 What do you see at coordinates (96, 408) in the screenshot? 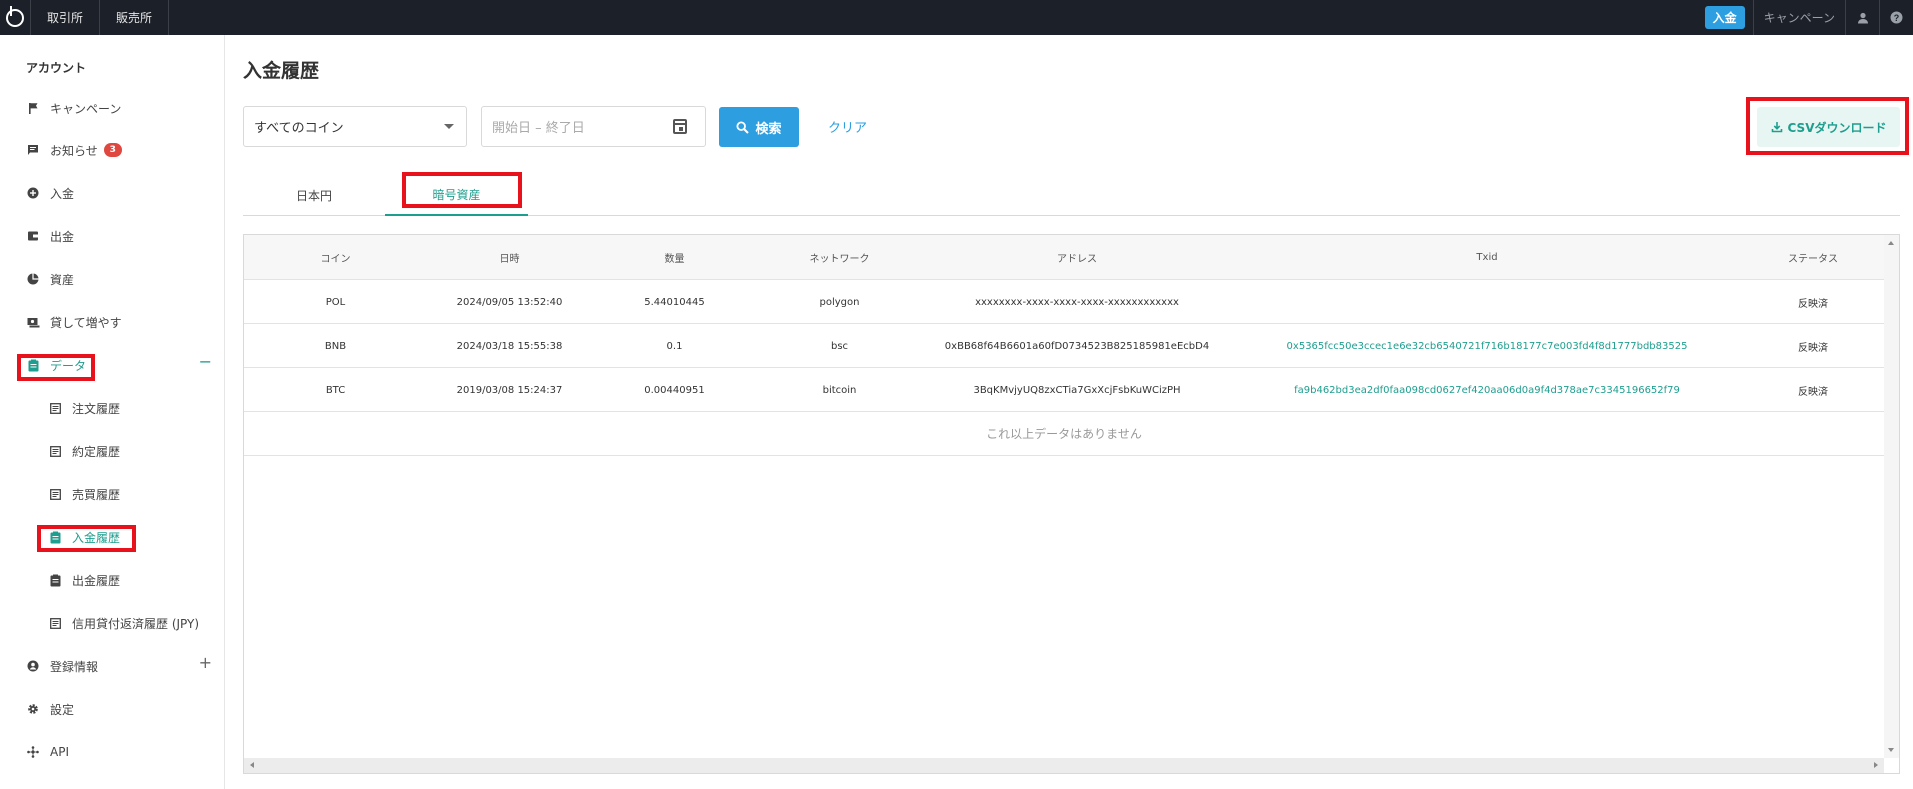
I see `sidebar-subitem-label: 注文履歴` at bounding box center [96, 408].